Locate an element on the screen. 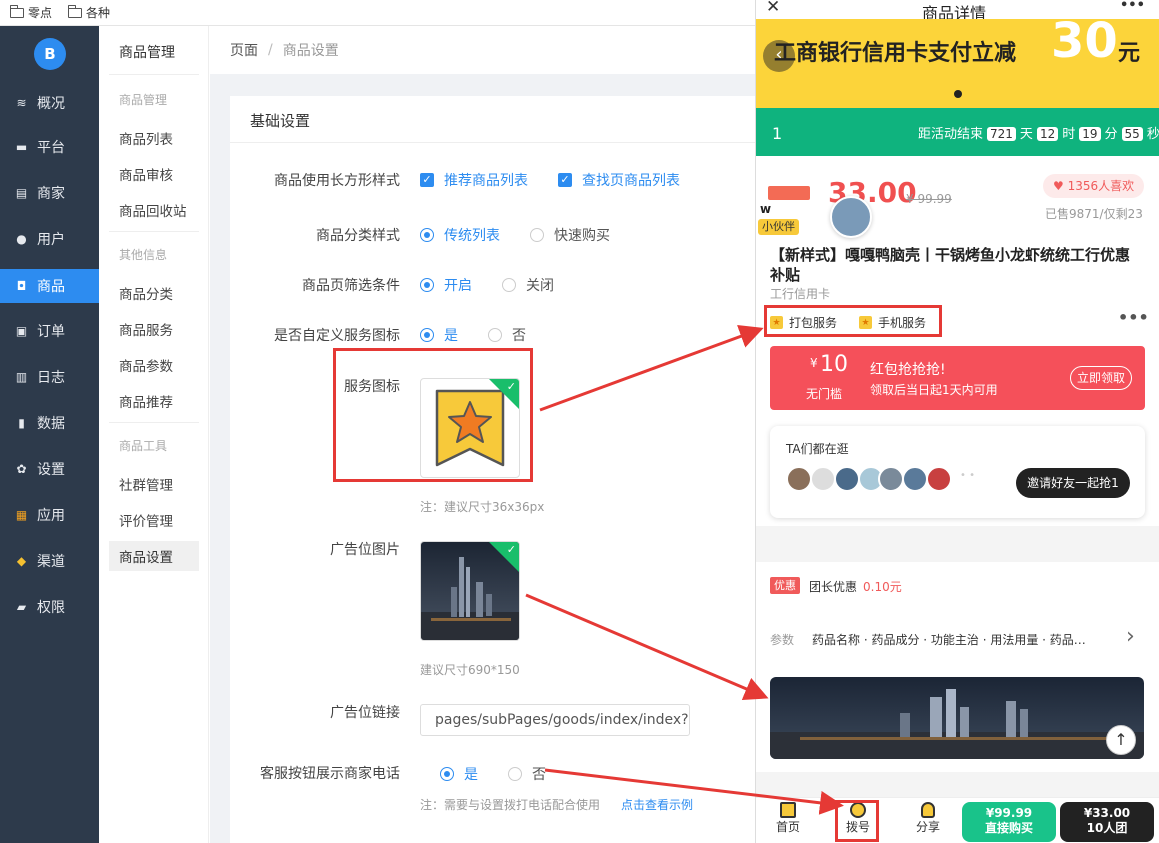 Image resolution: width=1159 pixels, height=843 pixels. group-buy-button: ¥33.00 10人团 is located at coordinates (1107, 822).